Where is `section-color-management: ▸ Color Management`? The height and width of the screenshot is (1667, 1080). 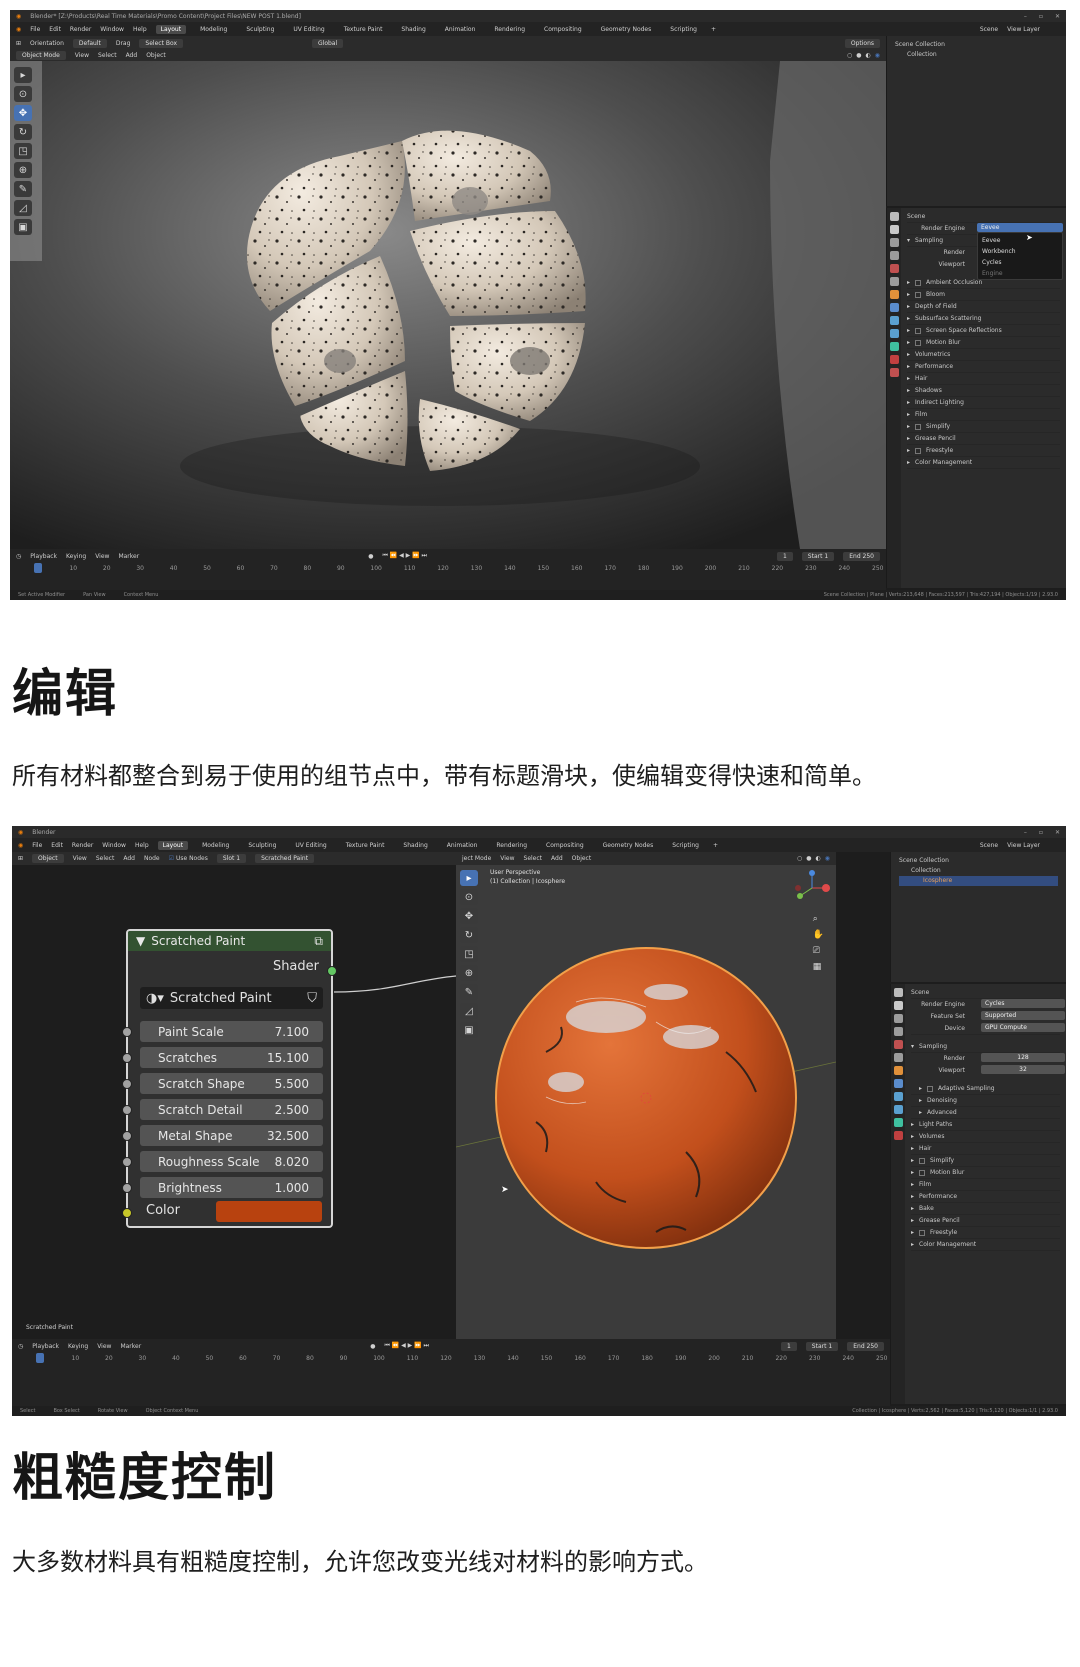
section-color-management: ▸ Color Management is located at coordinates (983, 463).